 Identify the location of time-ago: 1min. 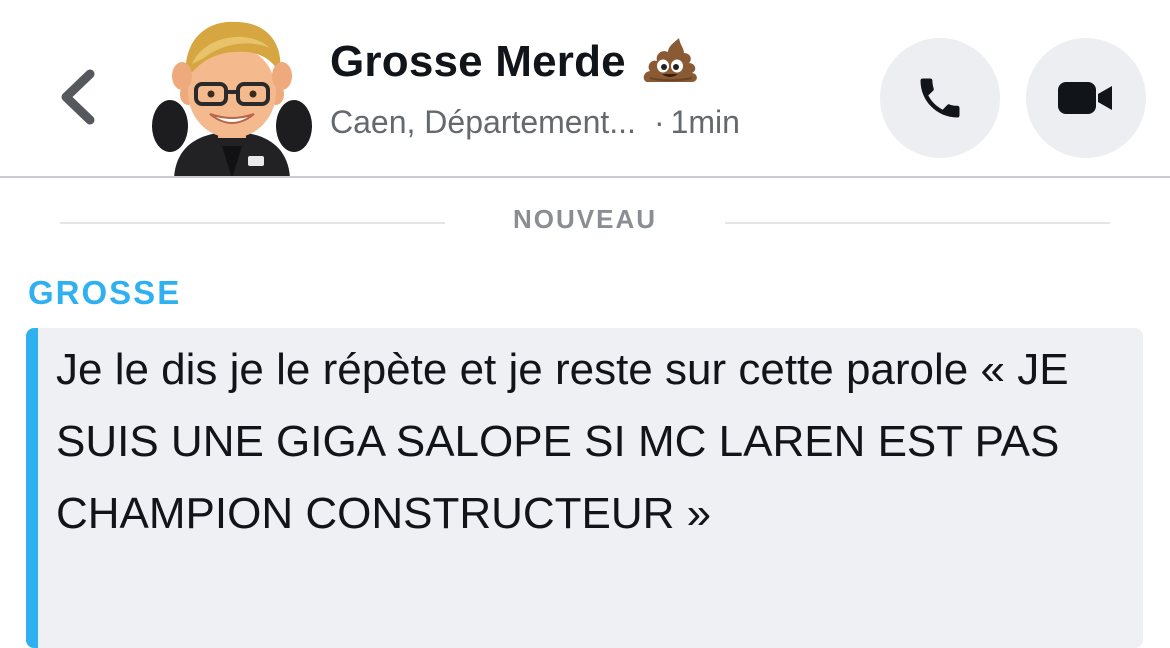
(705, 121).